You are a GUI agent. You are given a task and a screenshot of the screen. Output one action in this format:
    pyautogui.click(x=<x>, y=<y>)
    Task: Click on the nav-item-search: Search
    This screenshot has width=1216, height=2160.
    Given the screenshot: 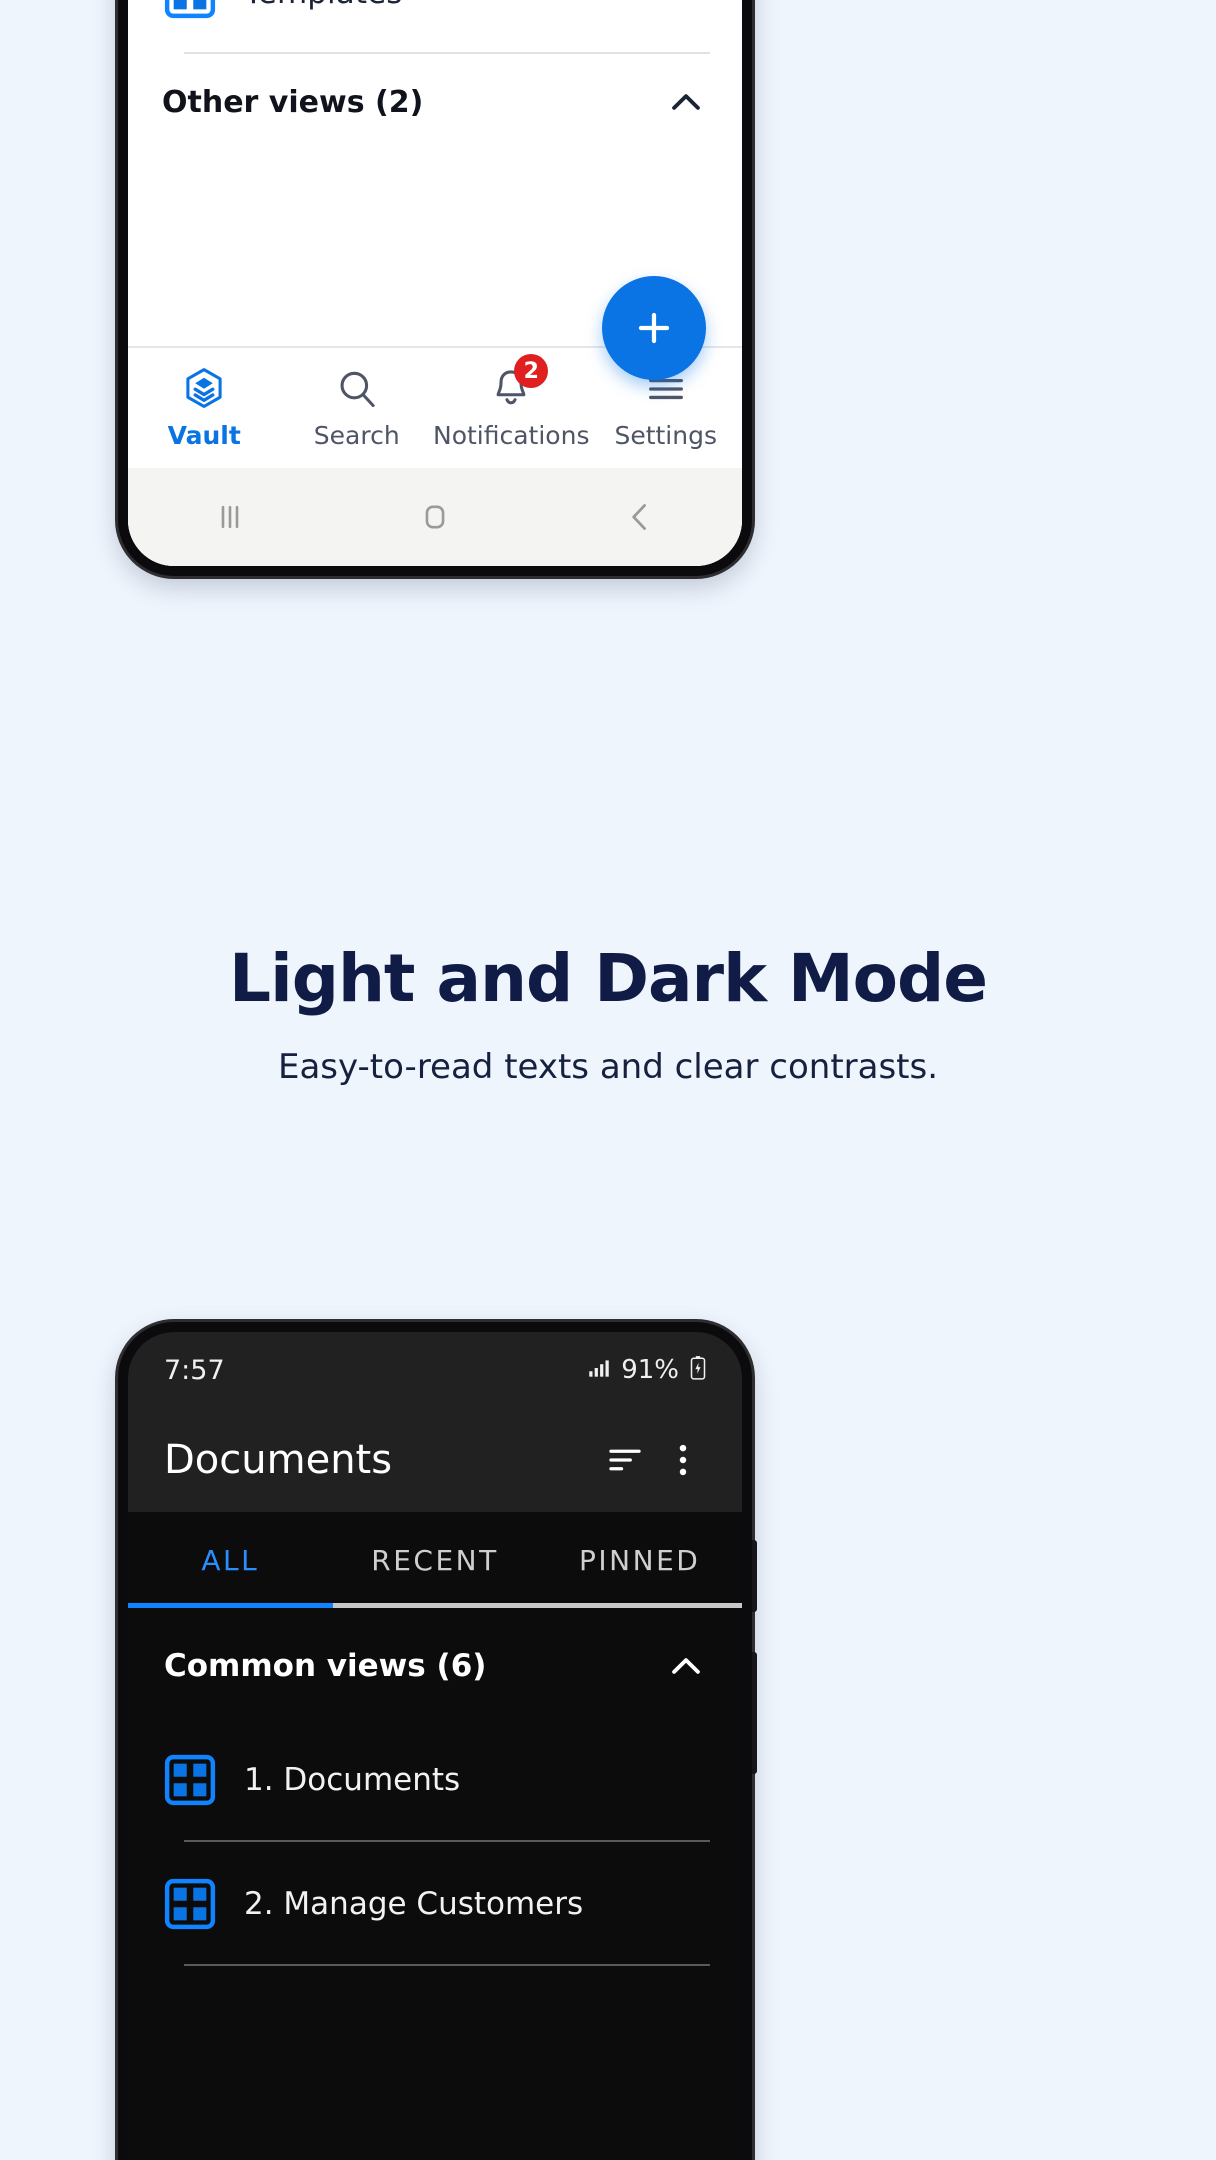 What is the action you would take?
    pyautogui.click(x=357, y=408)
    